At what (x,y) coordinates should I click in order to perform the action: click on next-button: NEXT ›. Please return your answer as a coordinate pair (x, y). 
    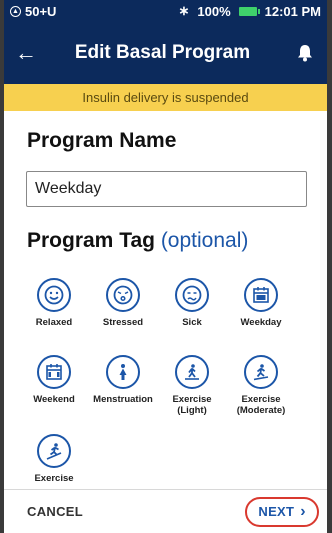
    Looking at the image, I should click on (282, 511).